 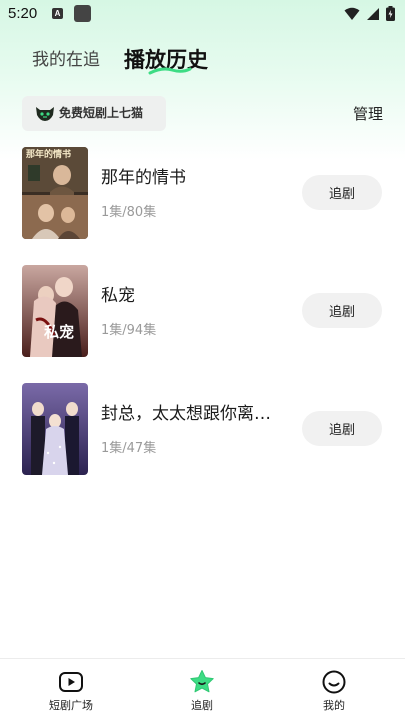 I want to click on nav-label: 追剧, so click(x=202, y=705).